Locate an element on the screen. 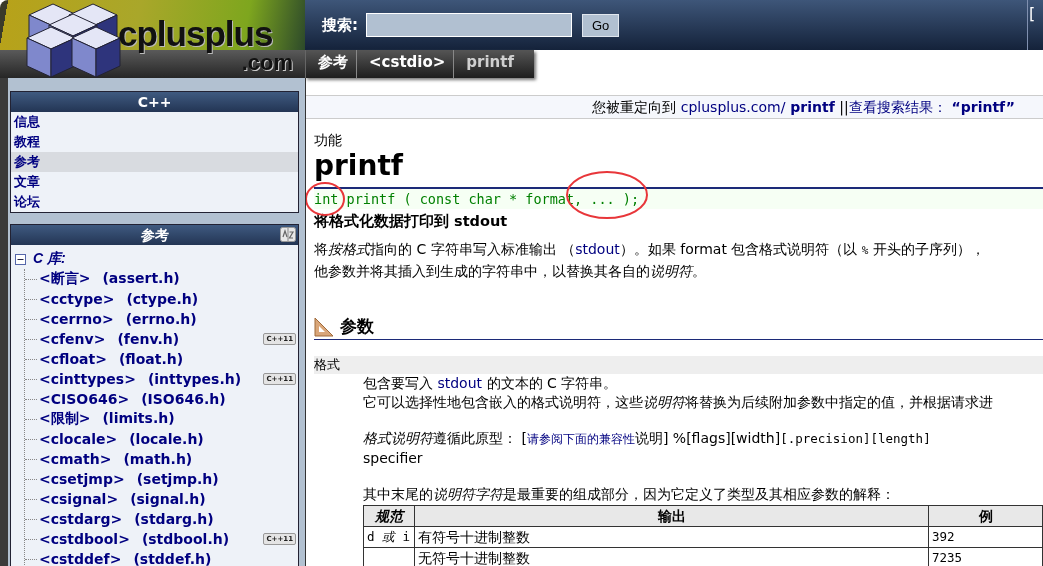  category-label: 功能 is located at coordinates (328, 141).